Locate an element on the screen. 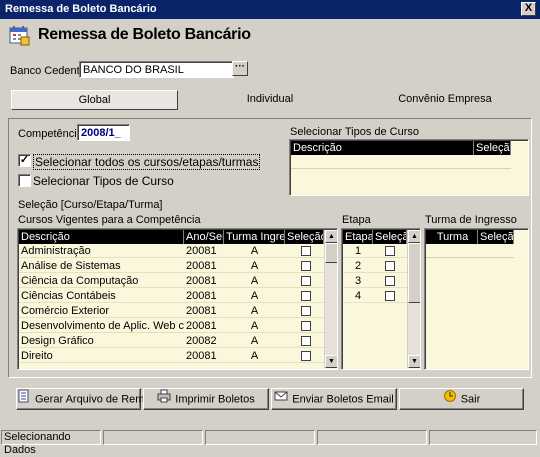  cell-etapa: 3 is located at coordinates (358, 281).